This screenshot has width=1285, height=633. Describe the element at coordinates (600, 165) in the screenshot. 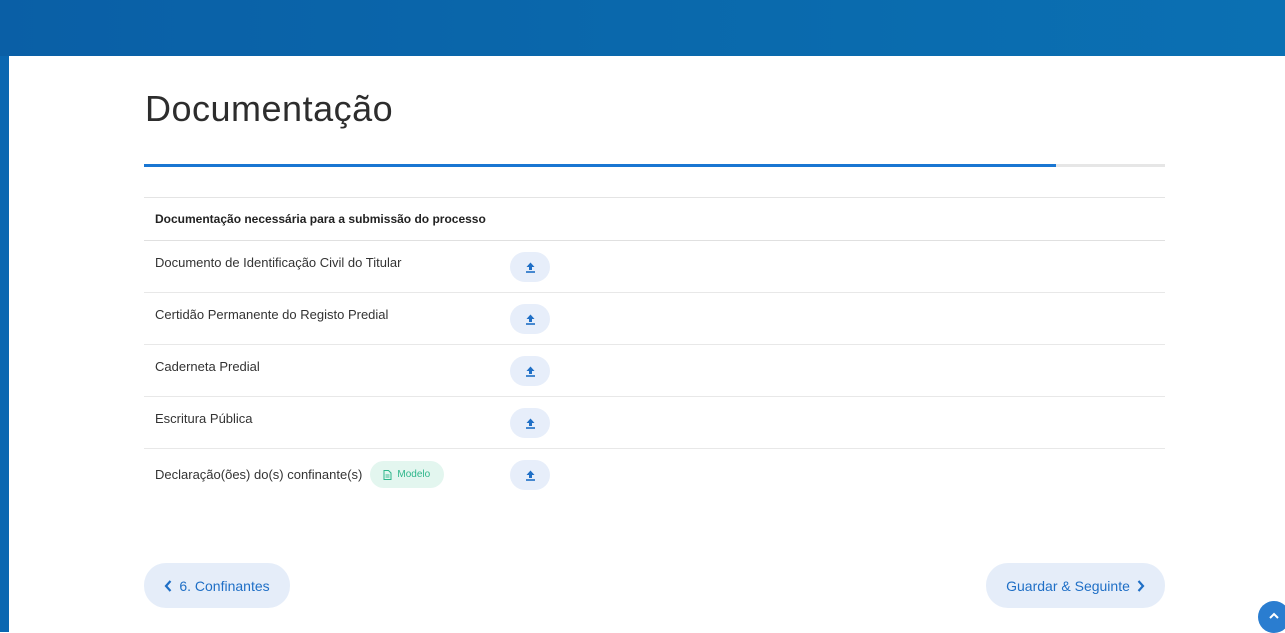

I see `progress-fill` at that location.